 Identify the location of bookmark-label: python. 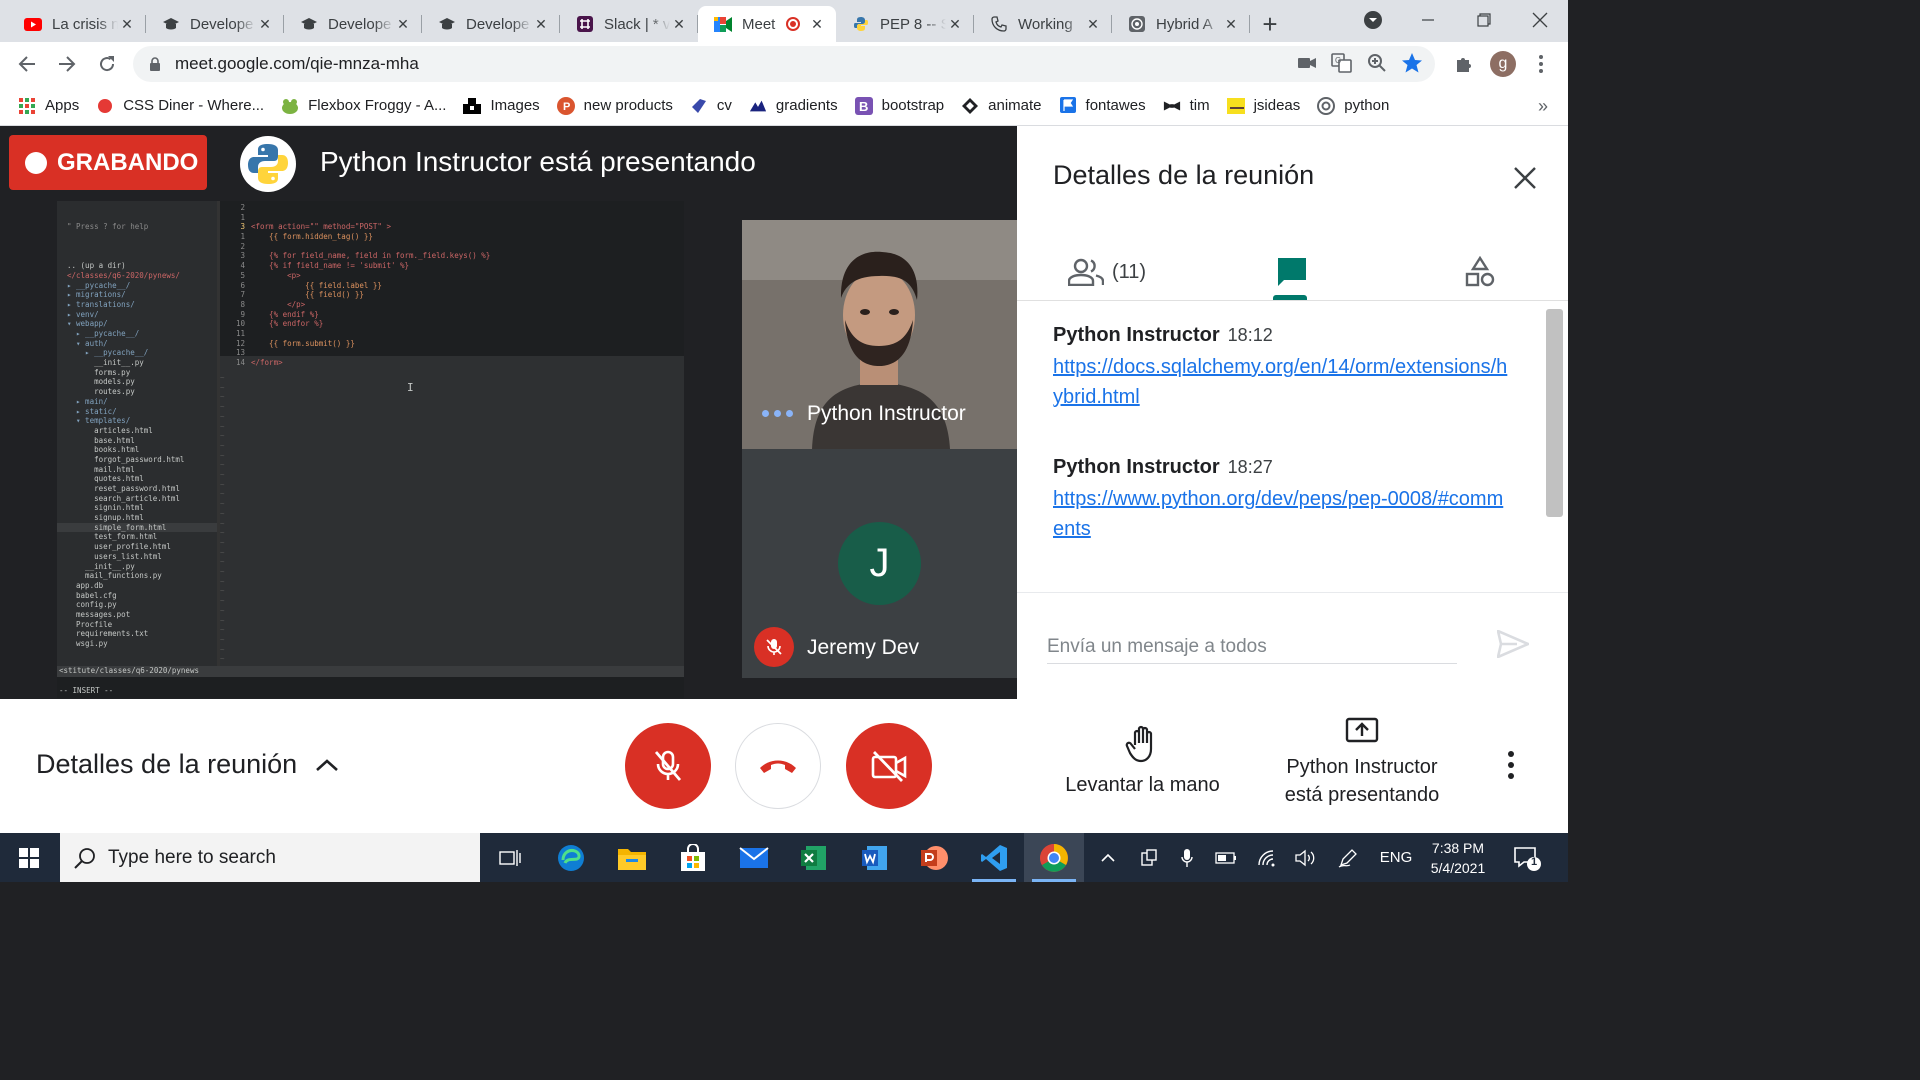
(1367, 105).